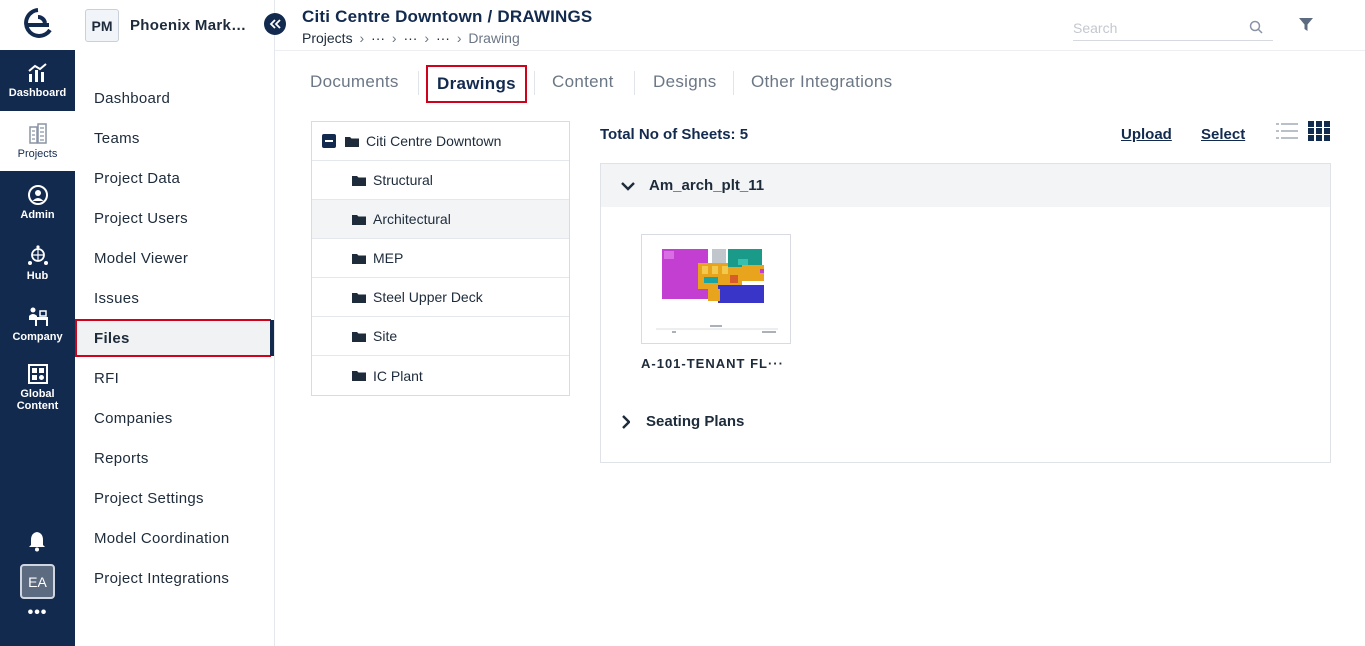  I want to click on collapse-minus-icon, so click(329, 141).